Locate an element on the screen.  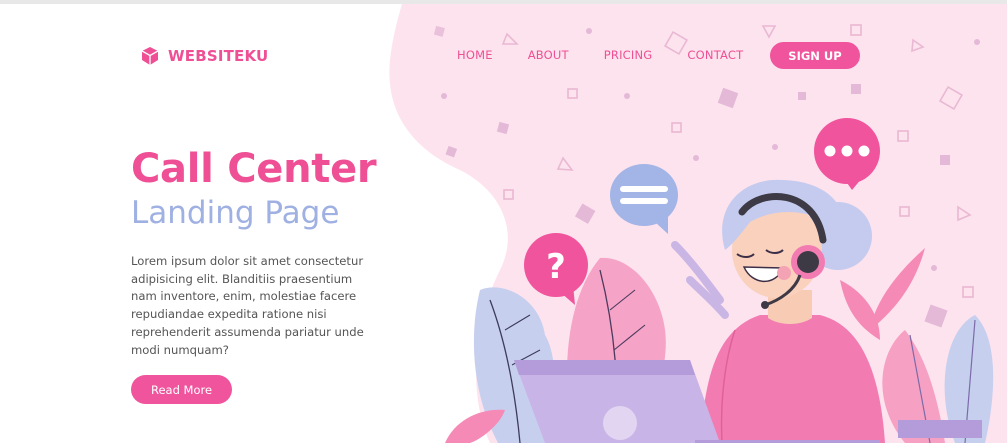
plant-pot is located at coordinates (940, 429).